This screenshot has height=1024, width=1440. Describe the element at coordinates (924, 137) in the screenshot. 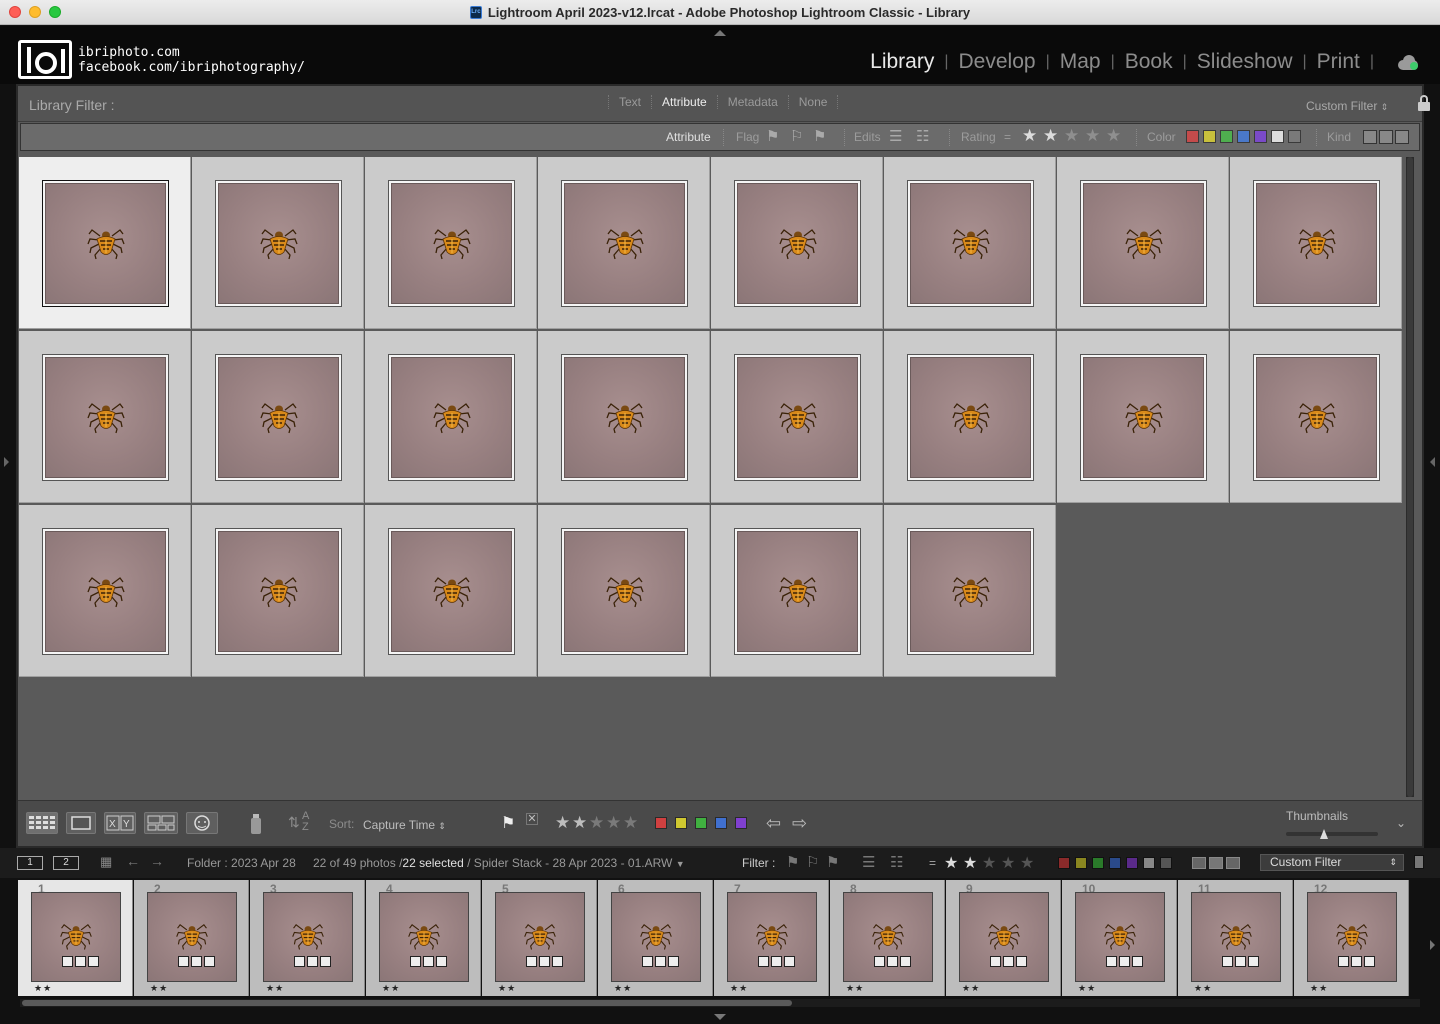

I see `unedited-icon: ☷` at that location.